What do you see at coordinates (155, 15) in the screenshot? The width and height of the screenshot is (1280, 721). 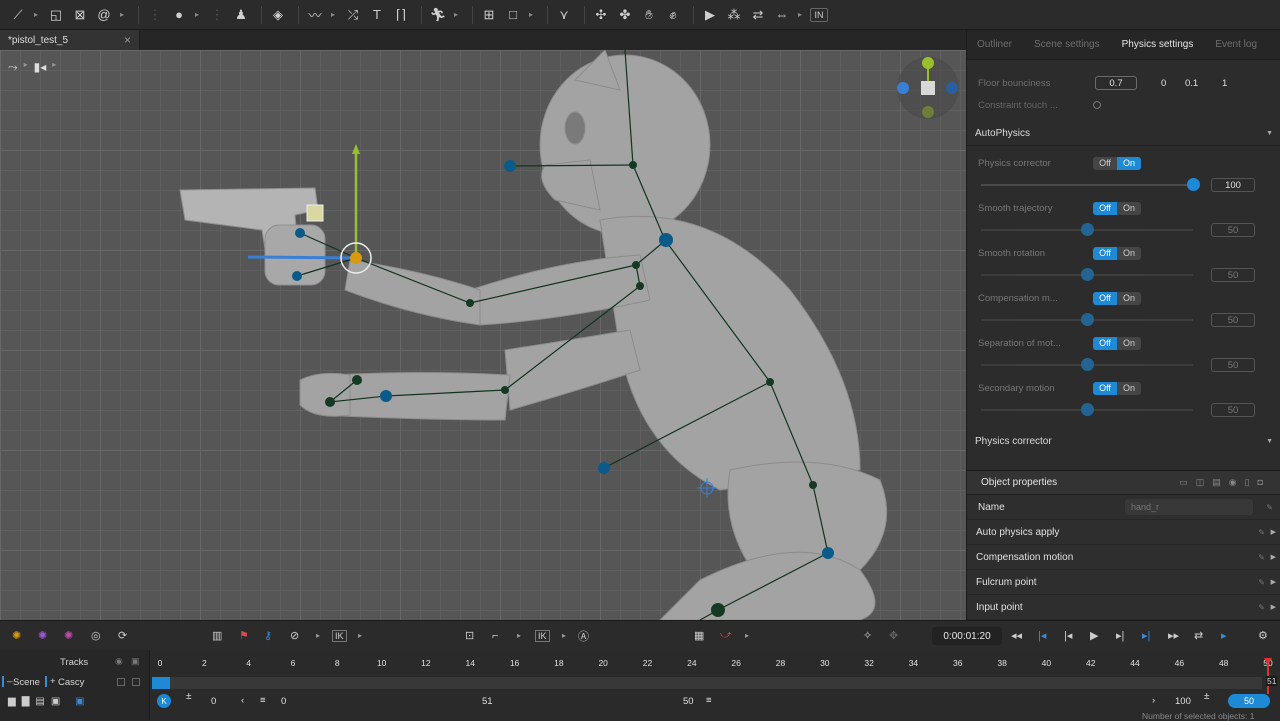 I see `dim-tool-icon: ⋮` at bounding box center [155, 15].